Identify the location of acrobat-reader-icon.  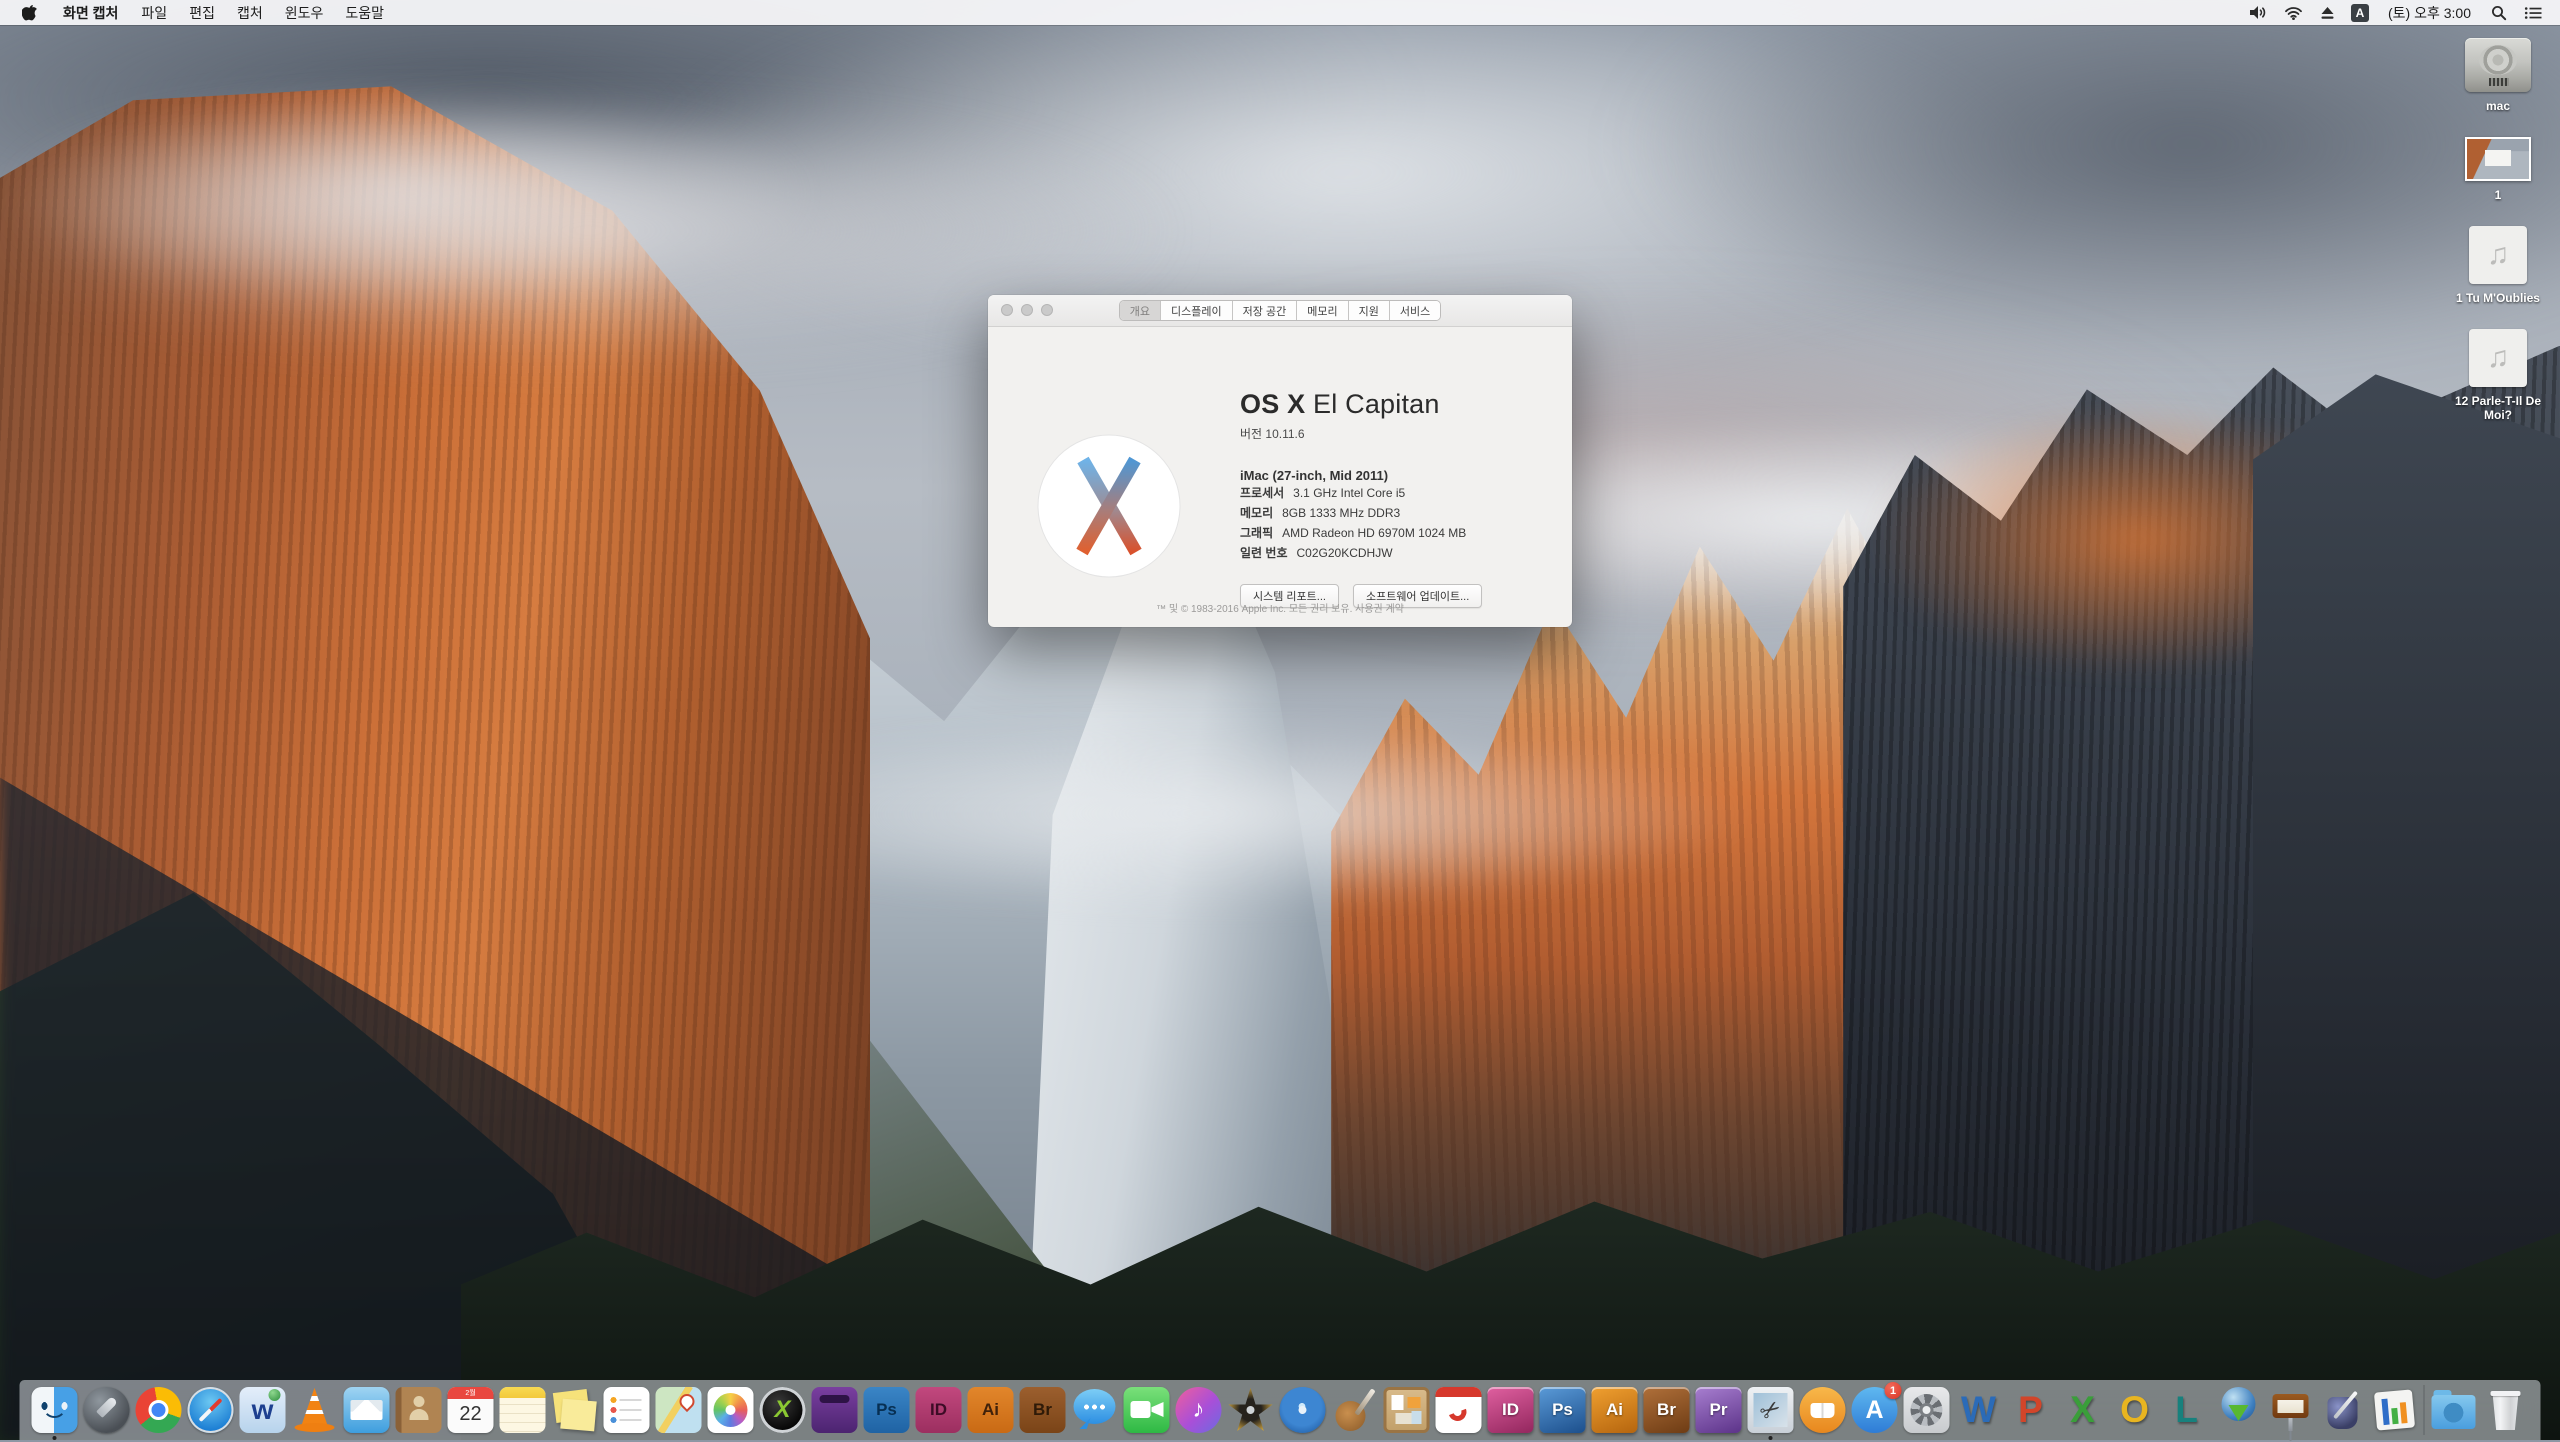
(1458, 1410).